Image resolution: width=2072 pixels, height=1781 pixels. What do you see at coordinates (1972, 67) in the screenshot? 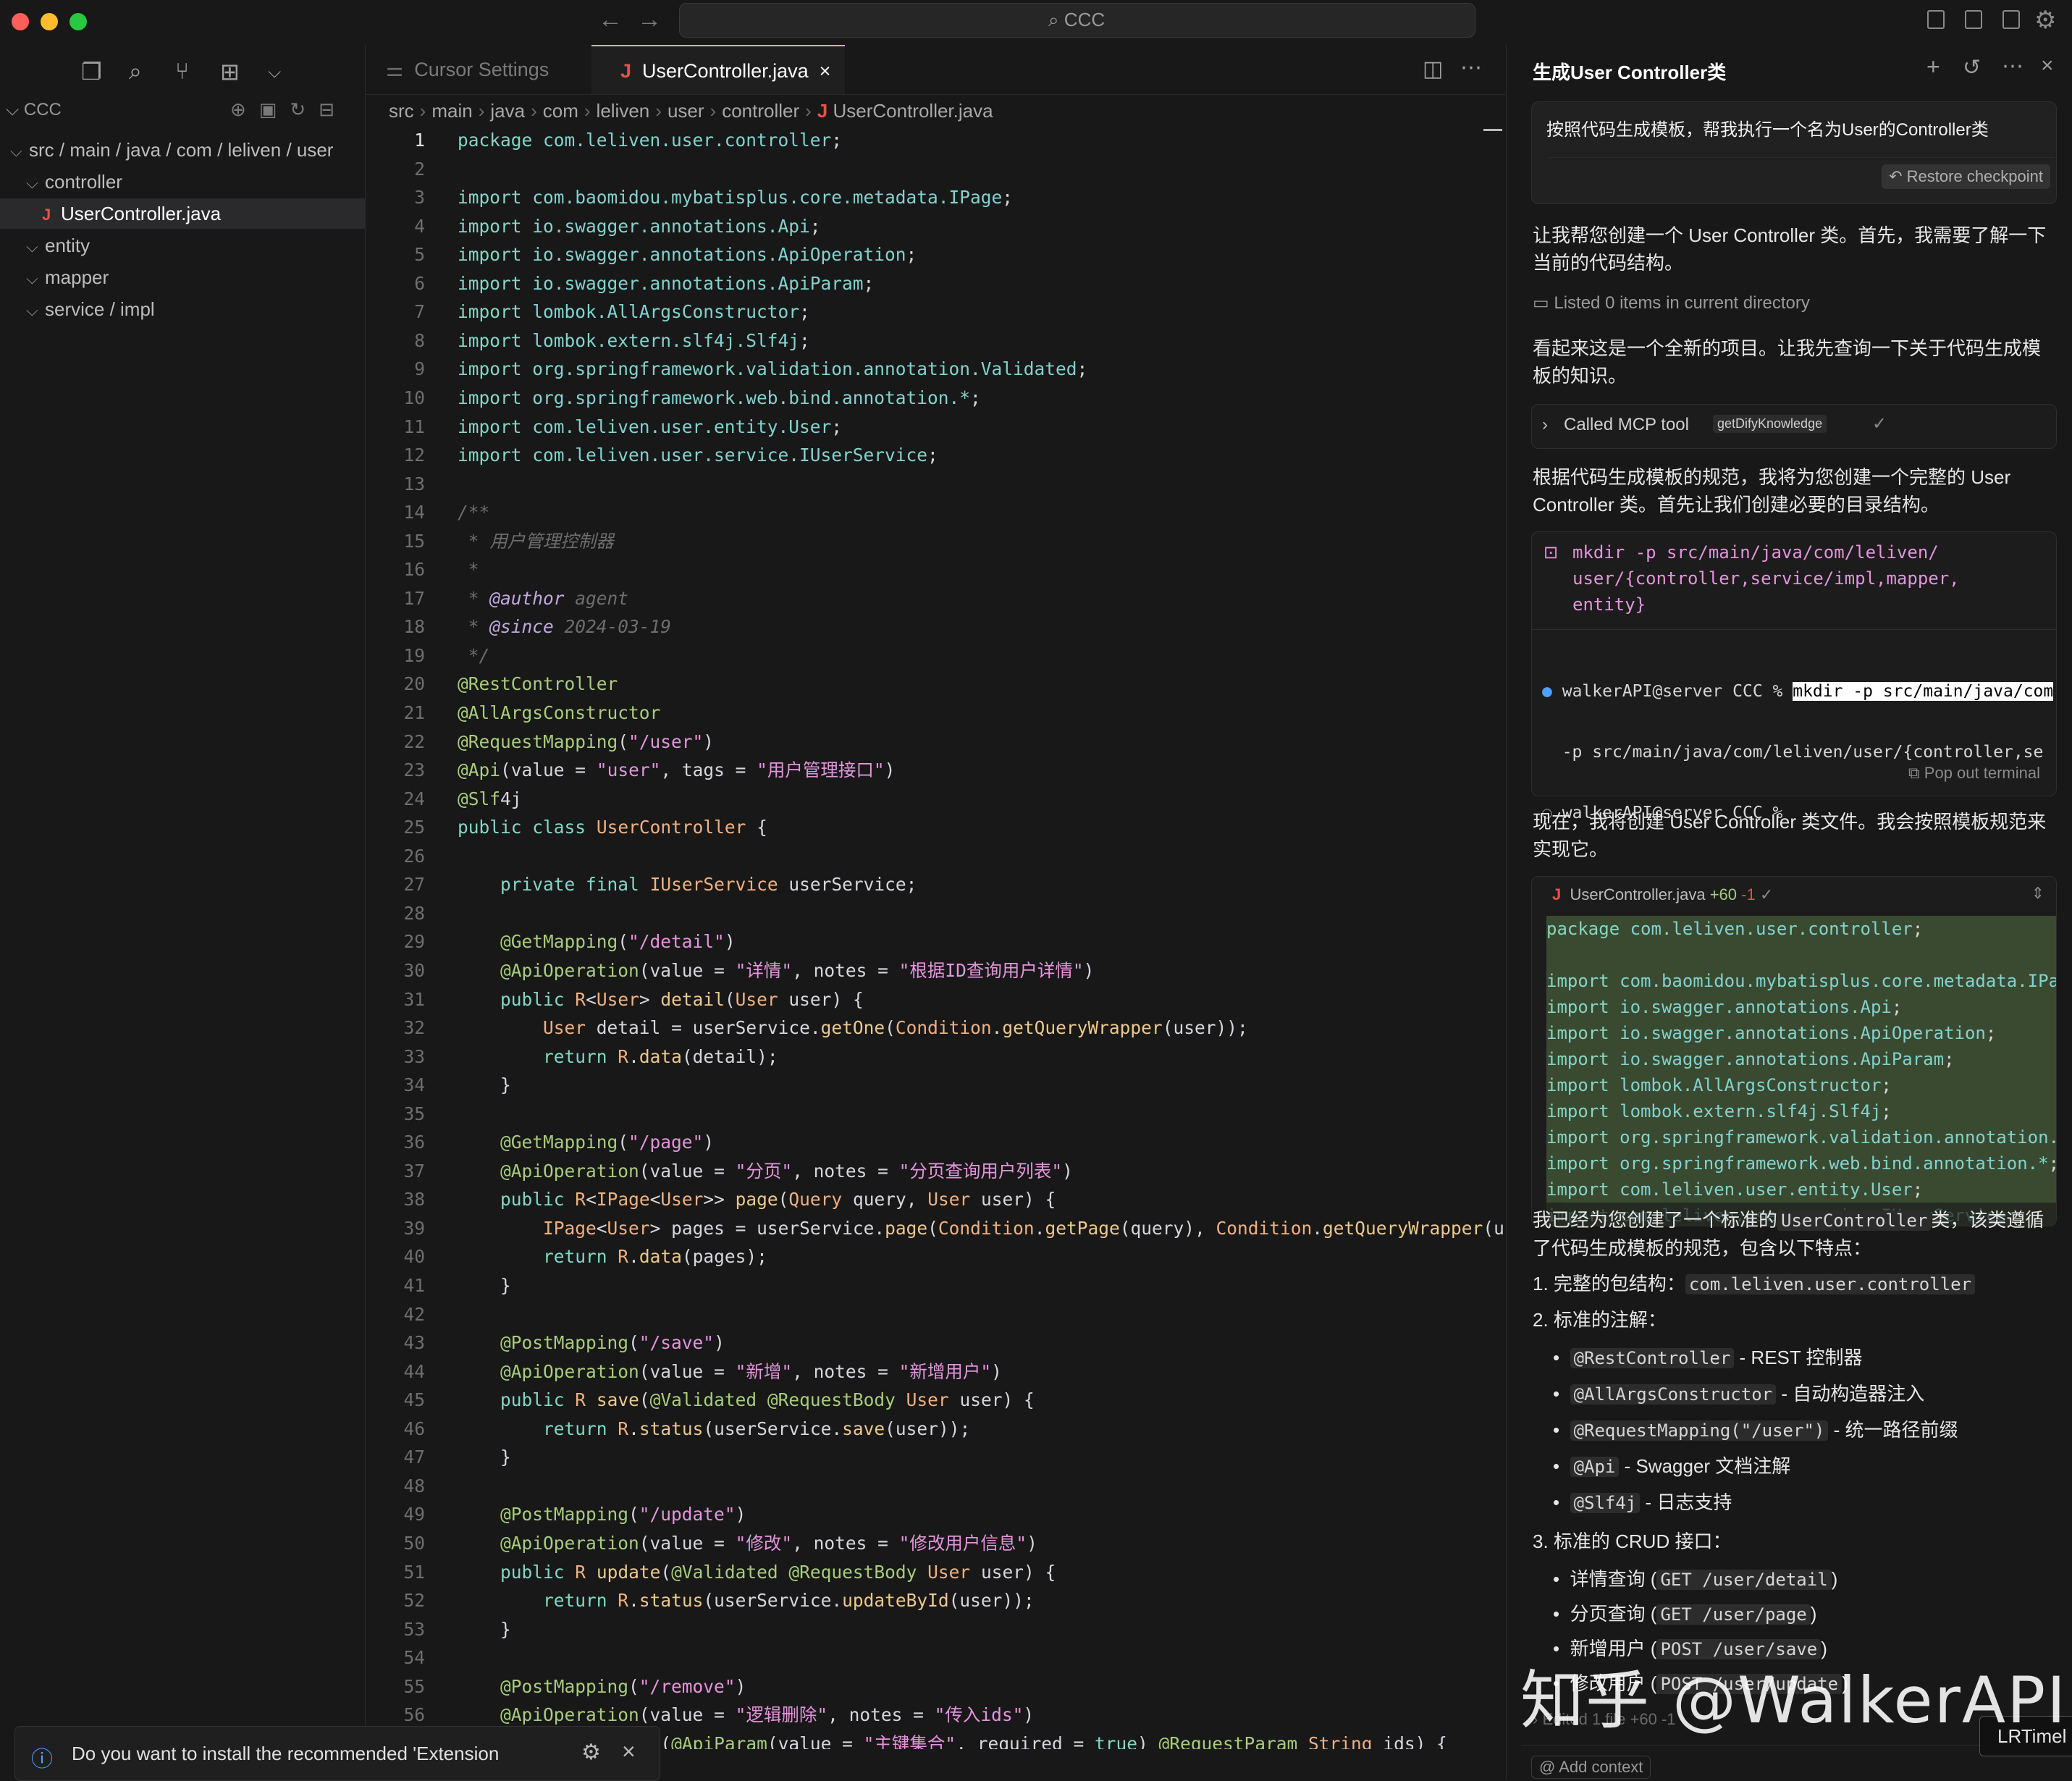
I see `history-icon: ↺` at bounding box center [1972, 67].